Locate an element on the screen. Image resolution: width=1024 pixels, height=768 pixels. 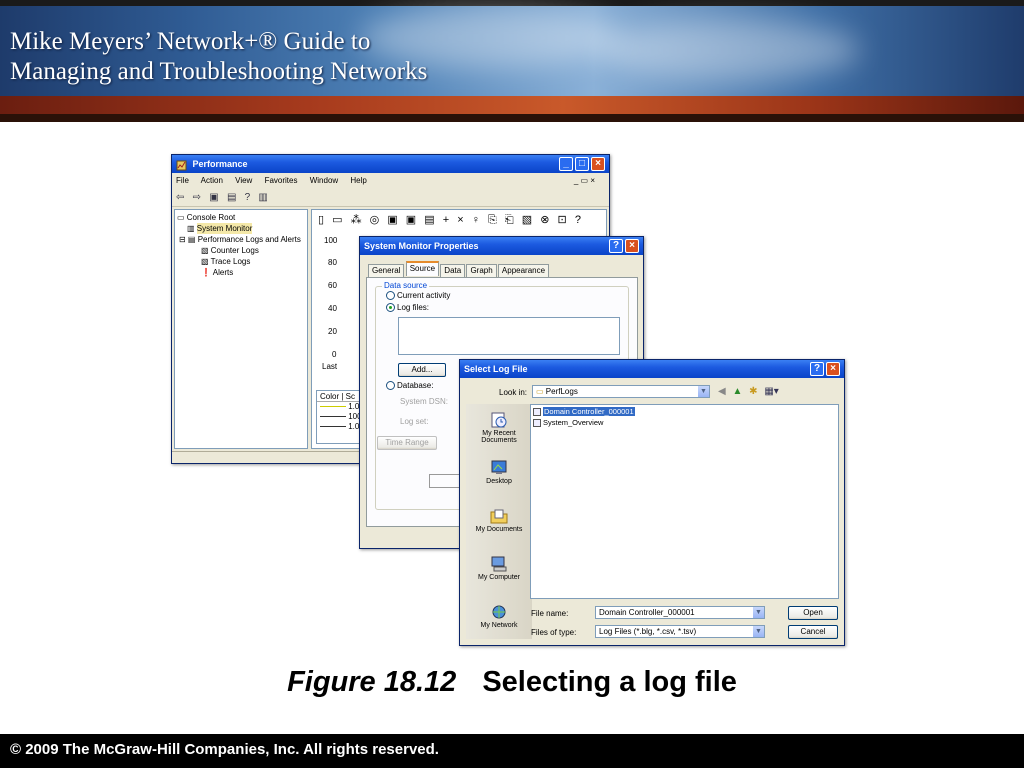
radio-log-files: Log files: is located at coordinates (407, 308).